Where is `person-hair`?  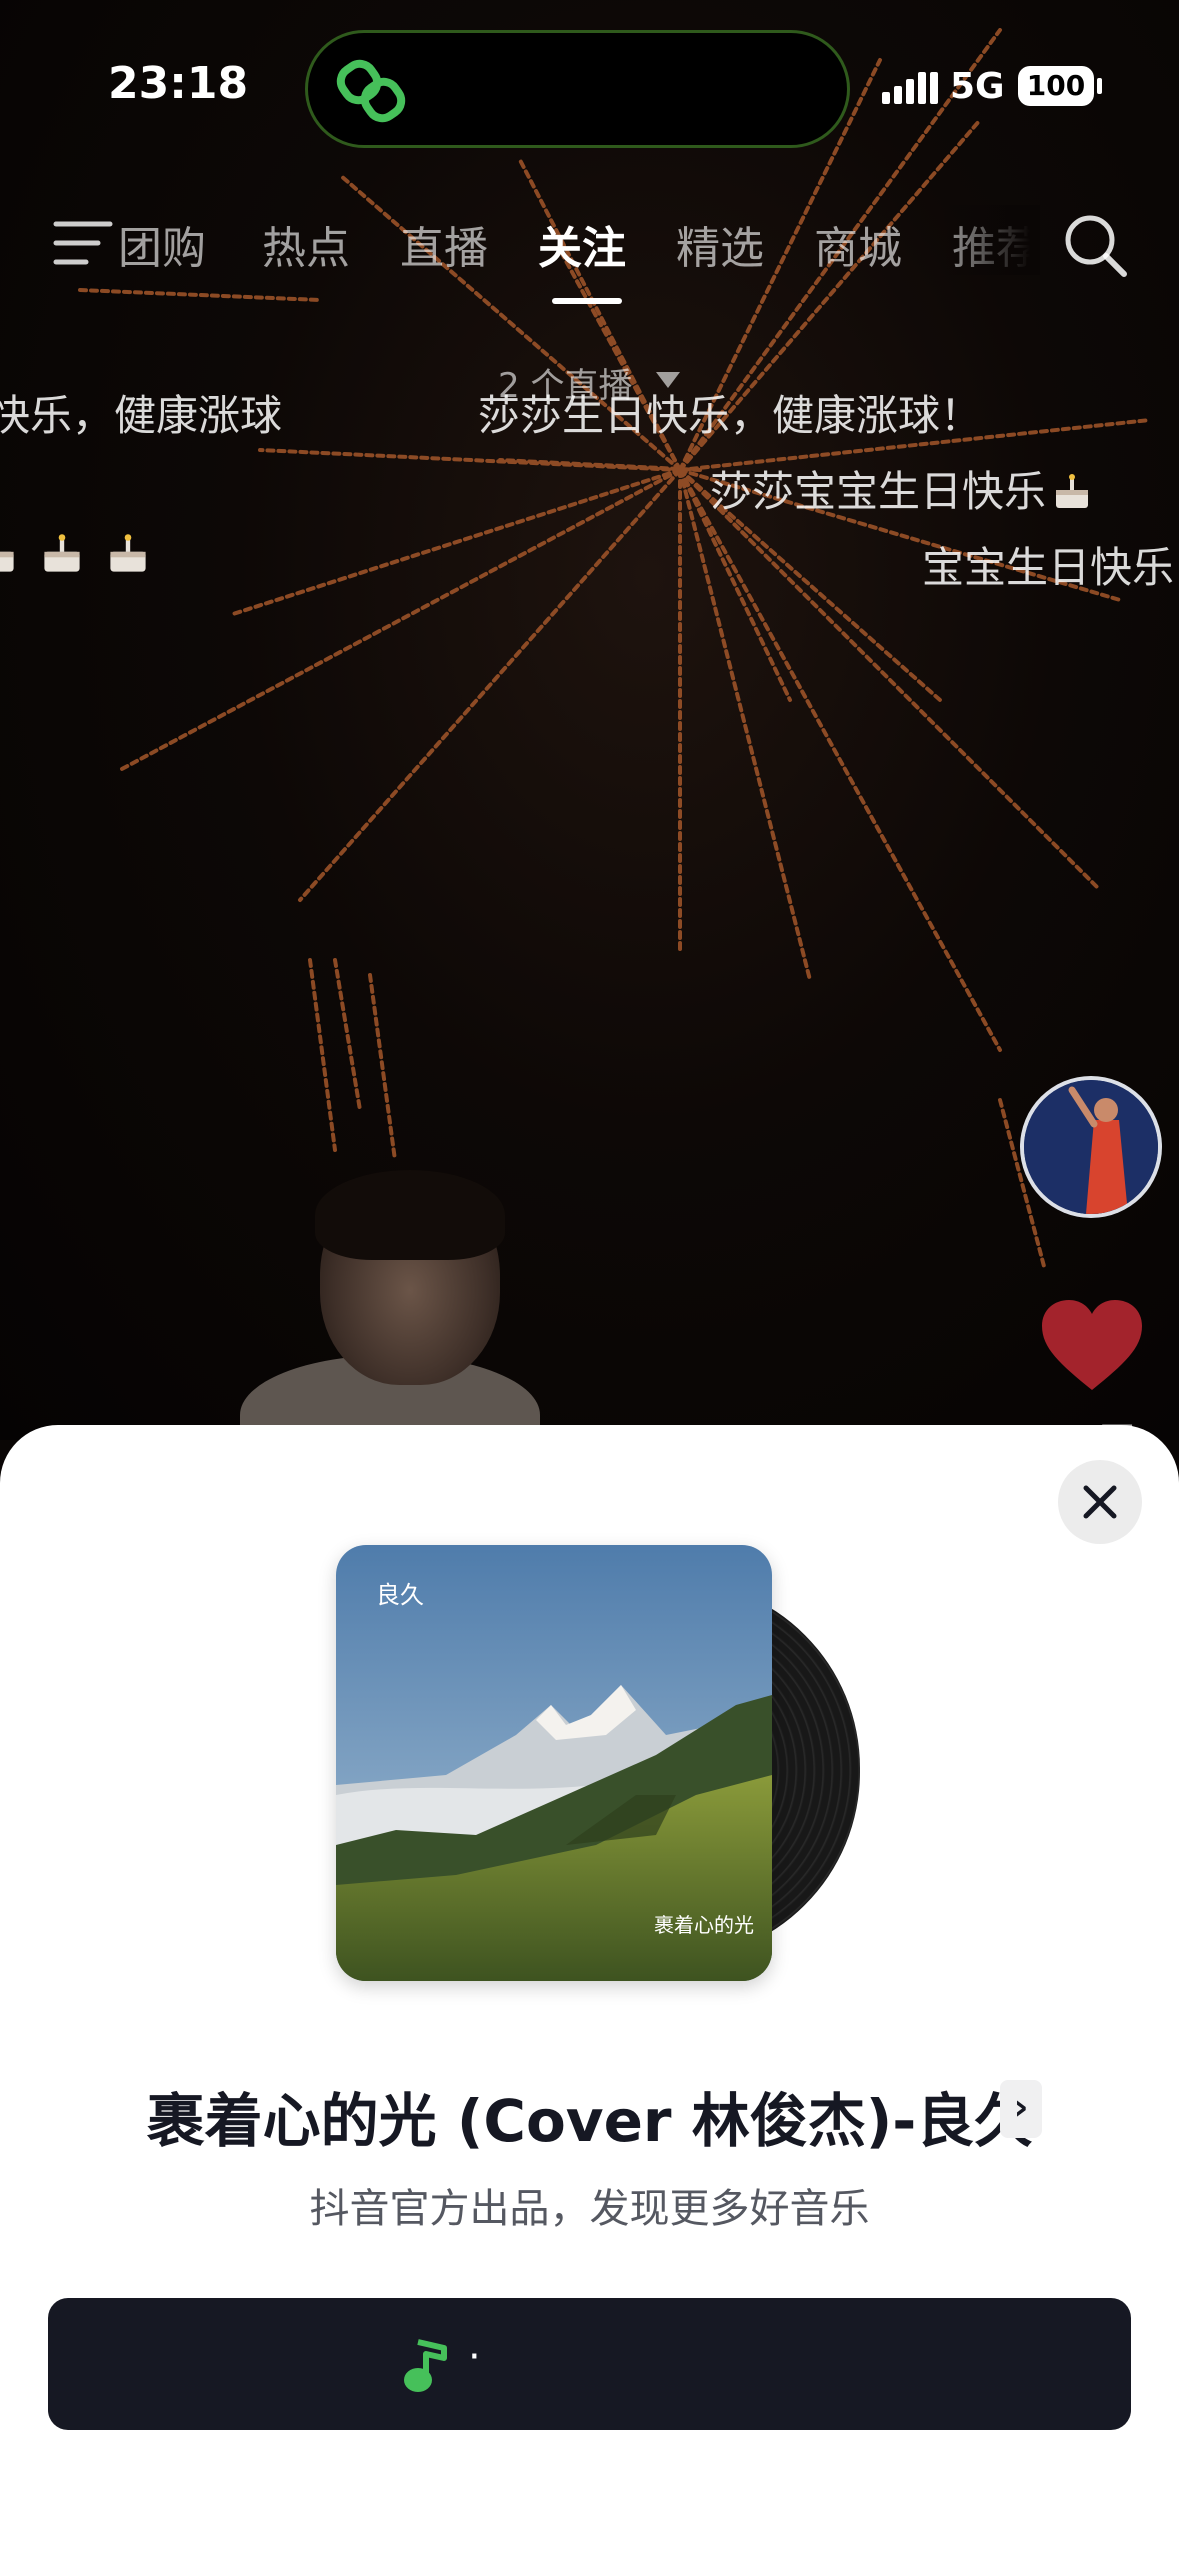 person-hair is located at coordinates (410, 1215).